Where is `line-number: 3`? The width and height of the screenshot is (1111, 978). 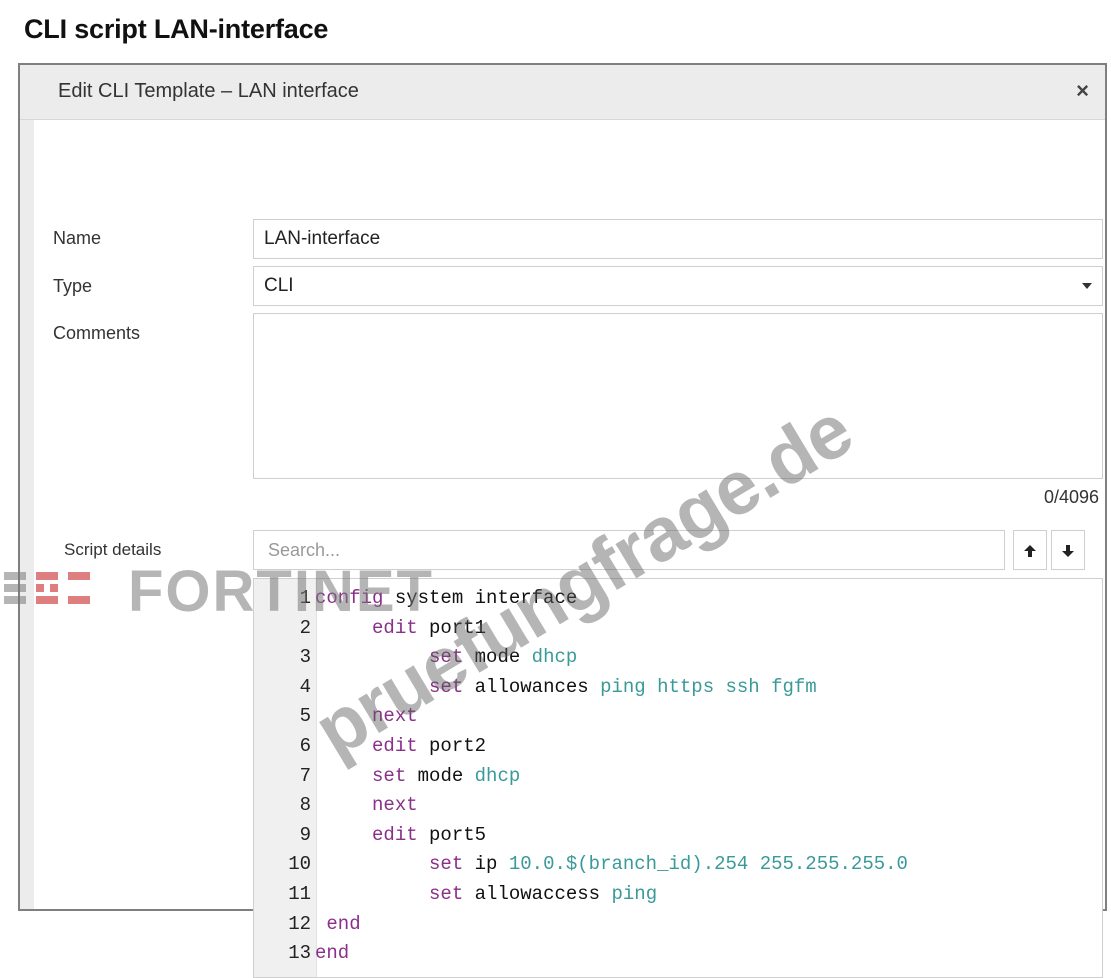
line-number: 3 is located at coordinates (305, 657).